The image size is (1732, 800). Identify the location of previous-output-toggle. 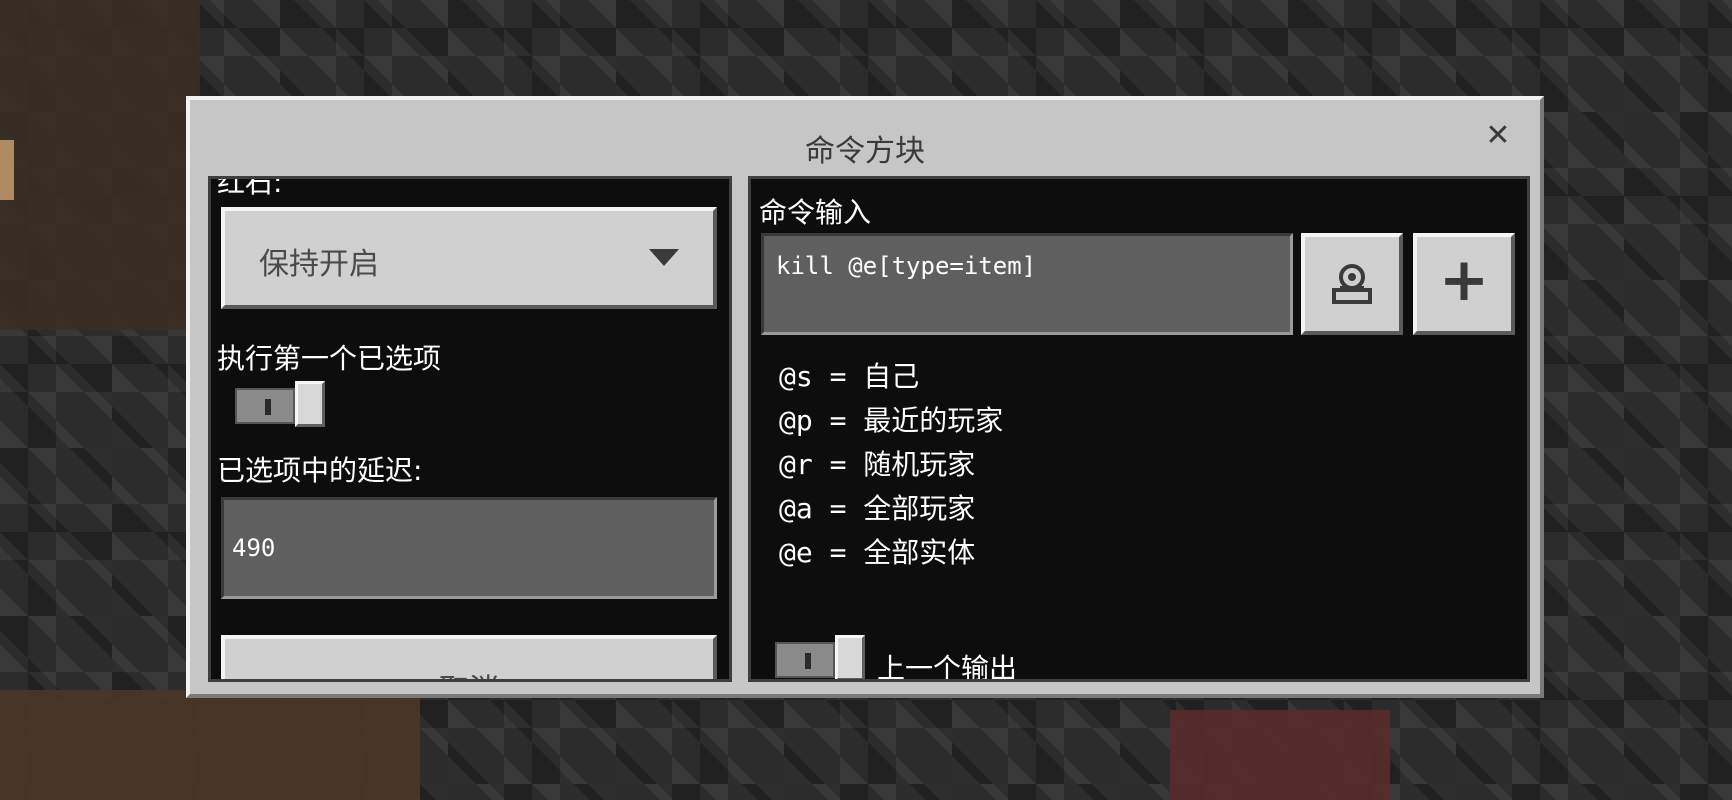
(820, 657).